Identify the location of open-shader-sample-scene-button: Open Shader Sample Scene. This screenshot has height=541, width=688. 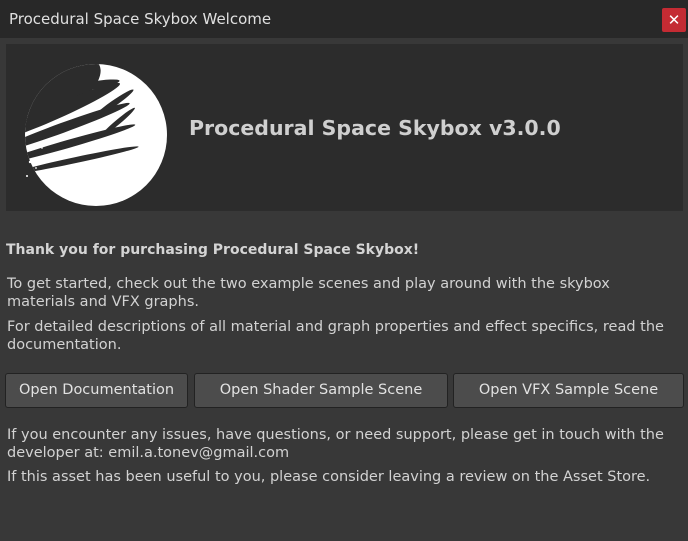
(321, 390).